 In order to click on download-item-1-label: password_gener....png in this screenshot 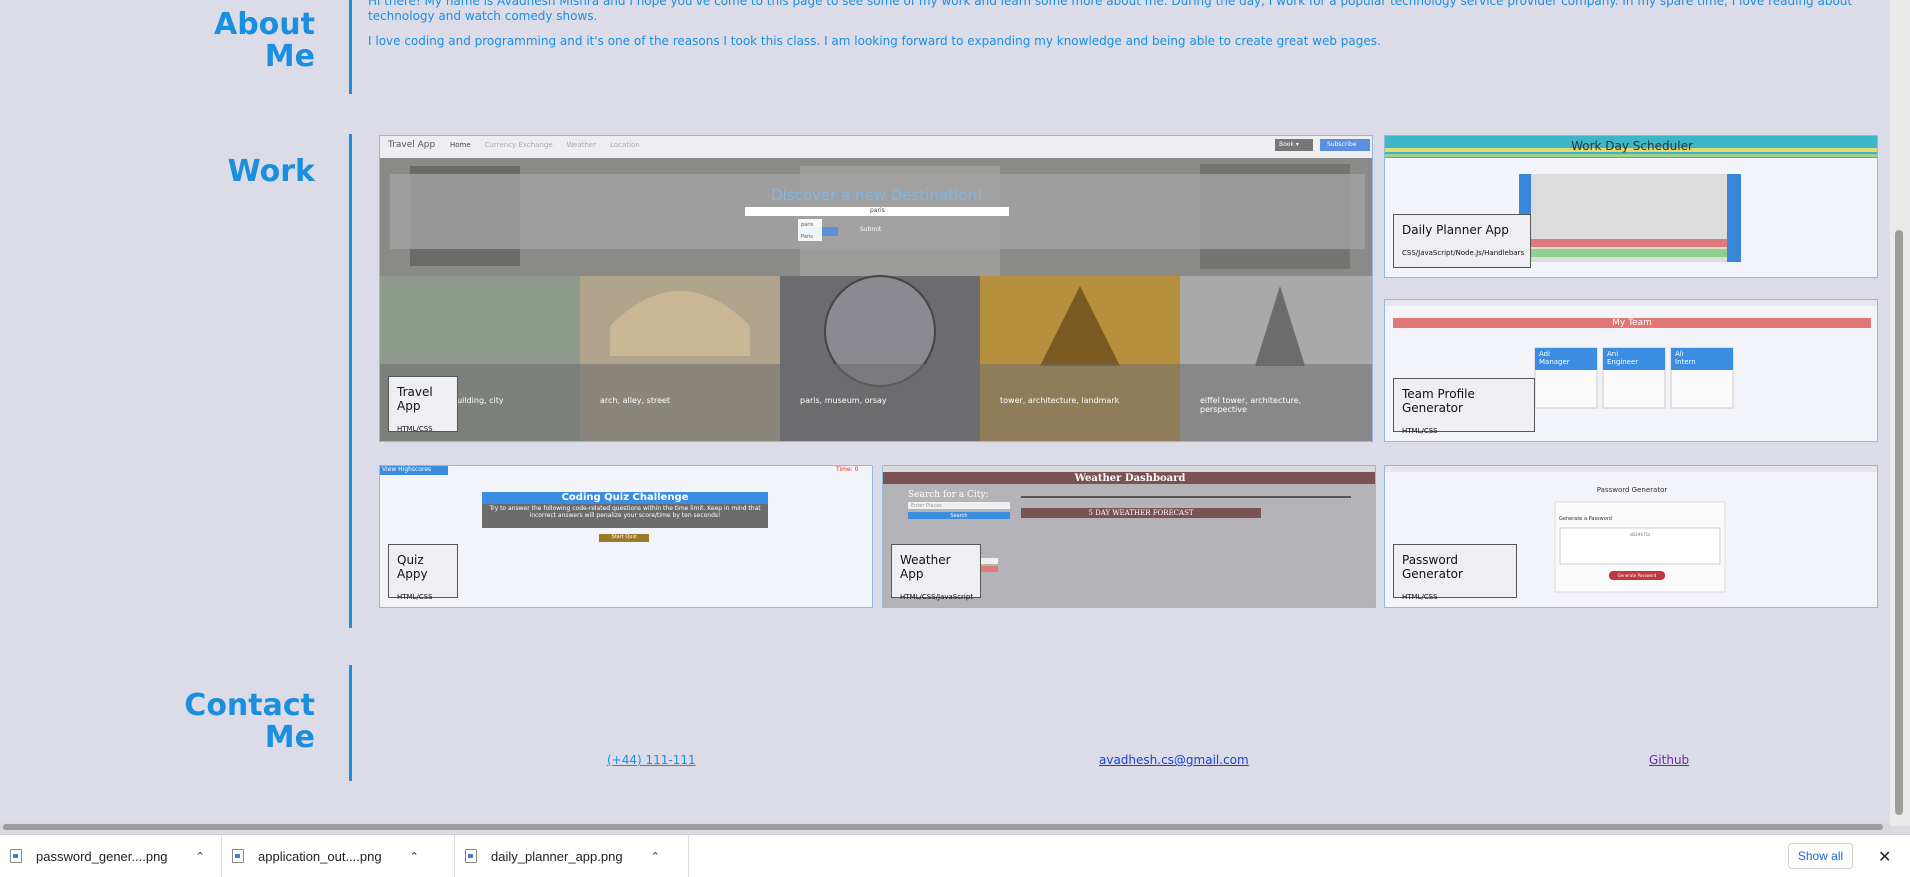, I will do `click(102, 856)`.